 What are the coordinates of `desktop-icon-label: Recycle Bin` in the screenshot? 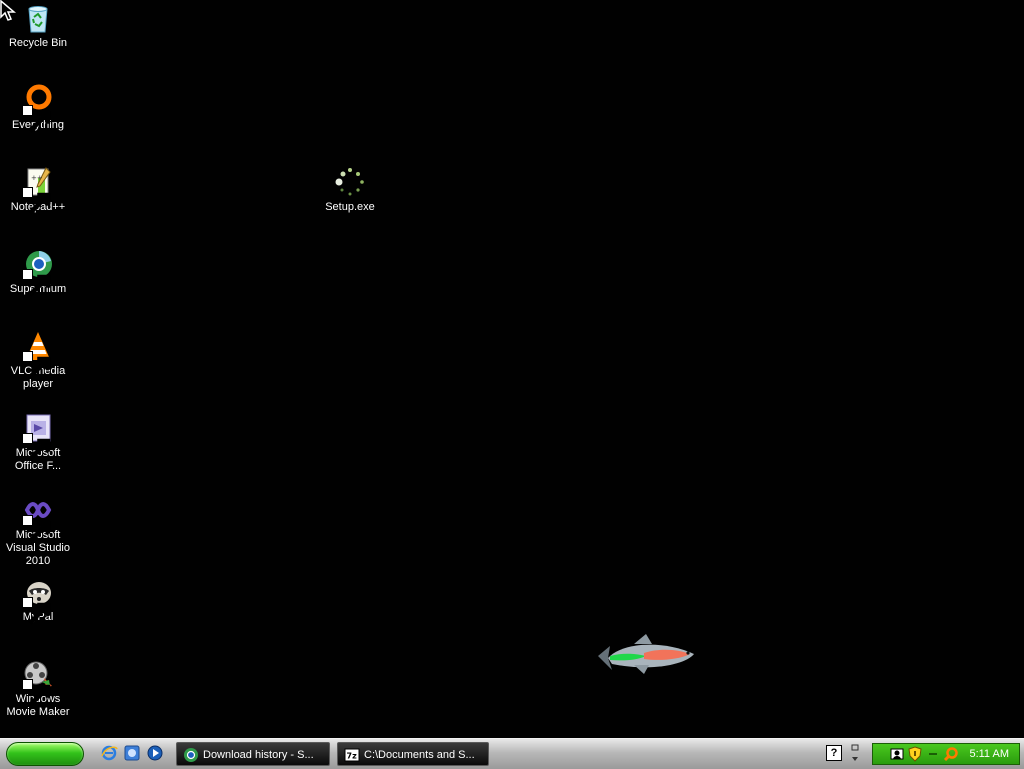 It's located at (38, 43).